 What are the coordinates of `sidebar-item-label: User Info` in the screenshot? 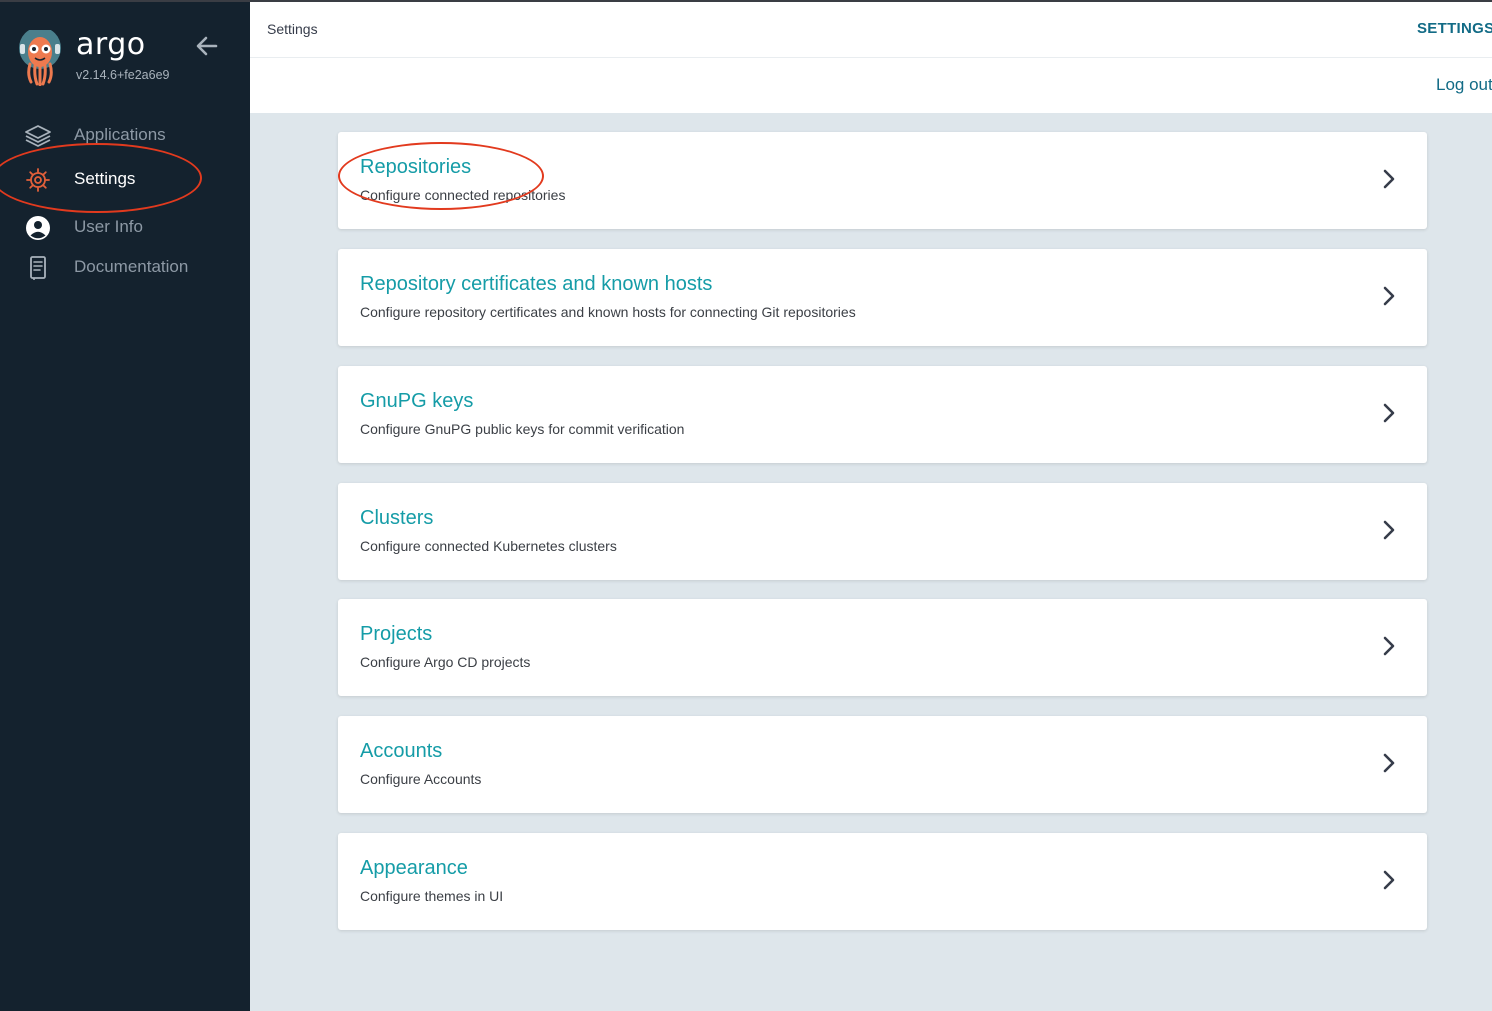 It's located at (108, 226).